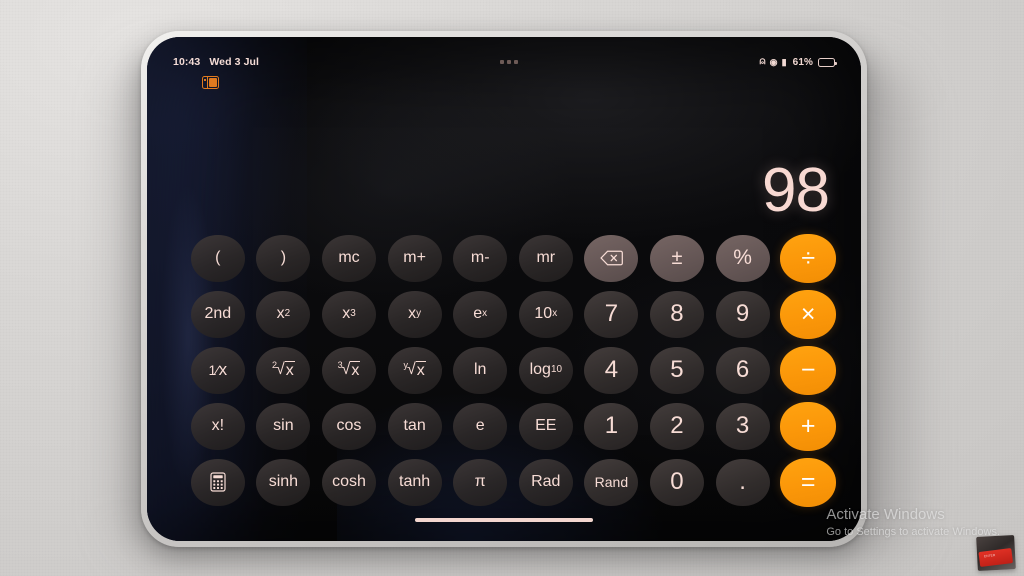  I want to click on key-radian-toggle: Rad, so click(545, 482).